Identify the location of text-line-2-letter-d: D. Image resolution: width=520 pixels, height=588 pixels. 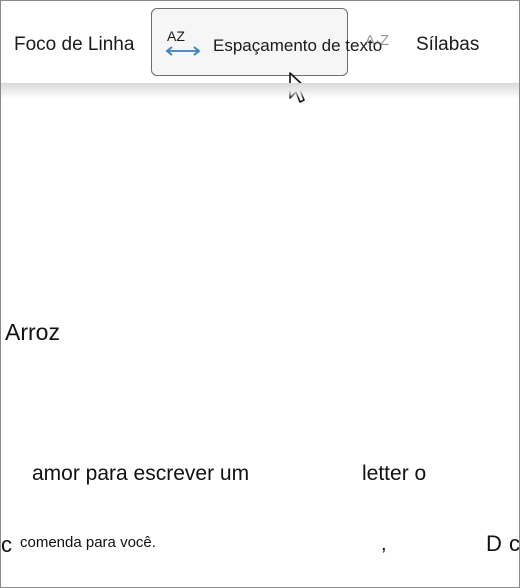
(494, 543).